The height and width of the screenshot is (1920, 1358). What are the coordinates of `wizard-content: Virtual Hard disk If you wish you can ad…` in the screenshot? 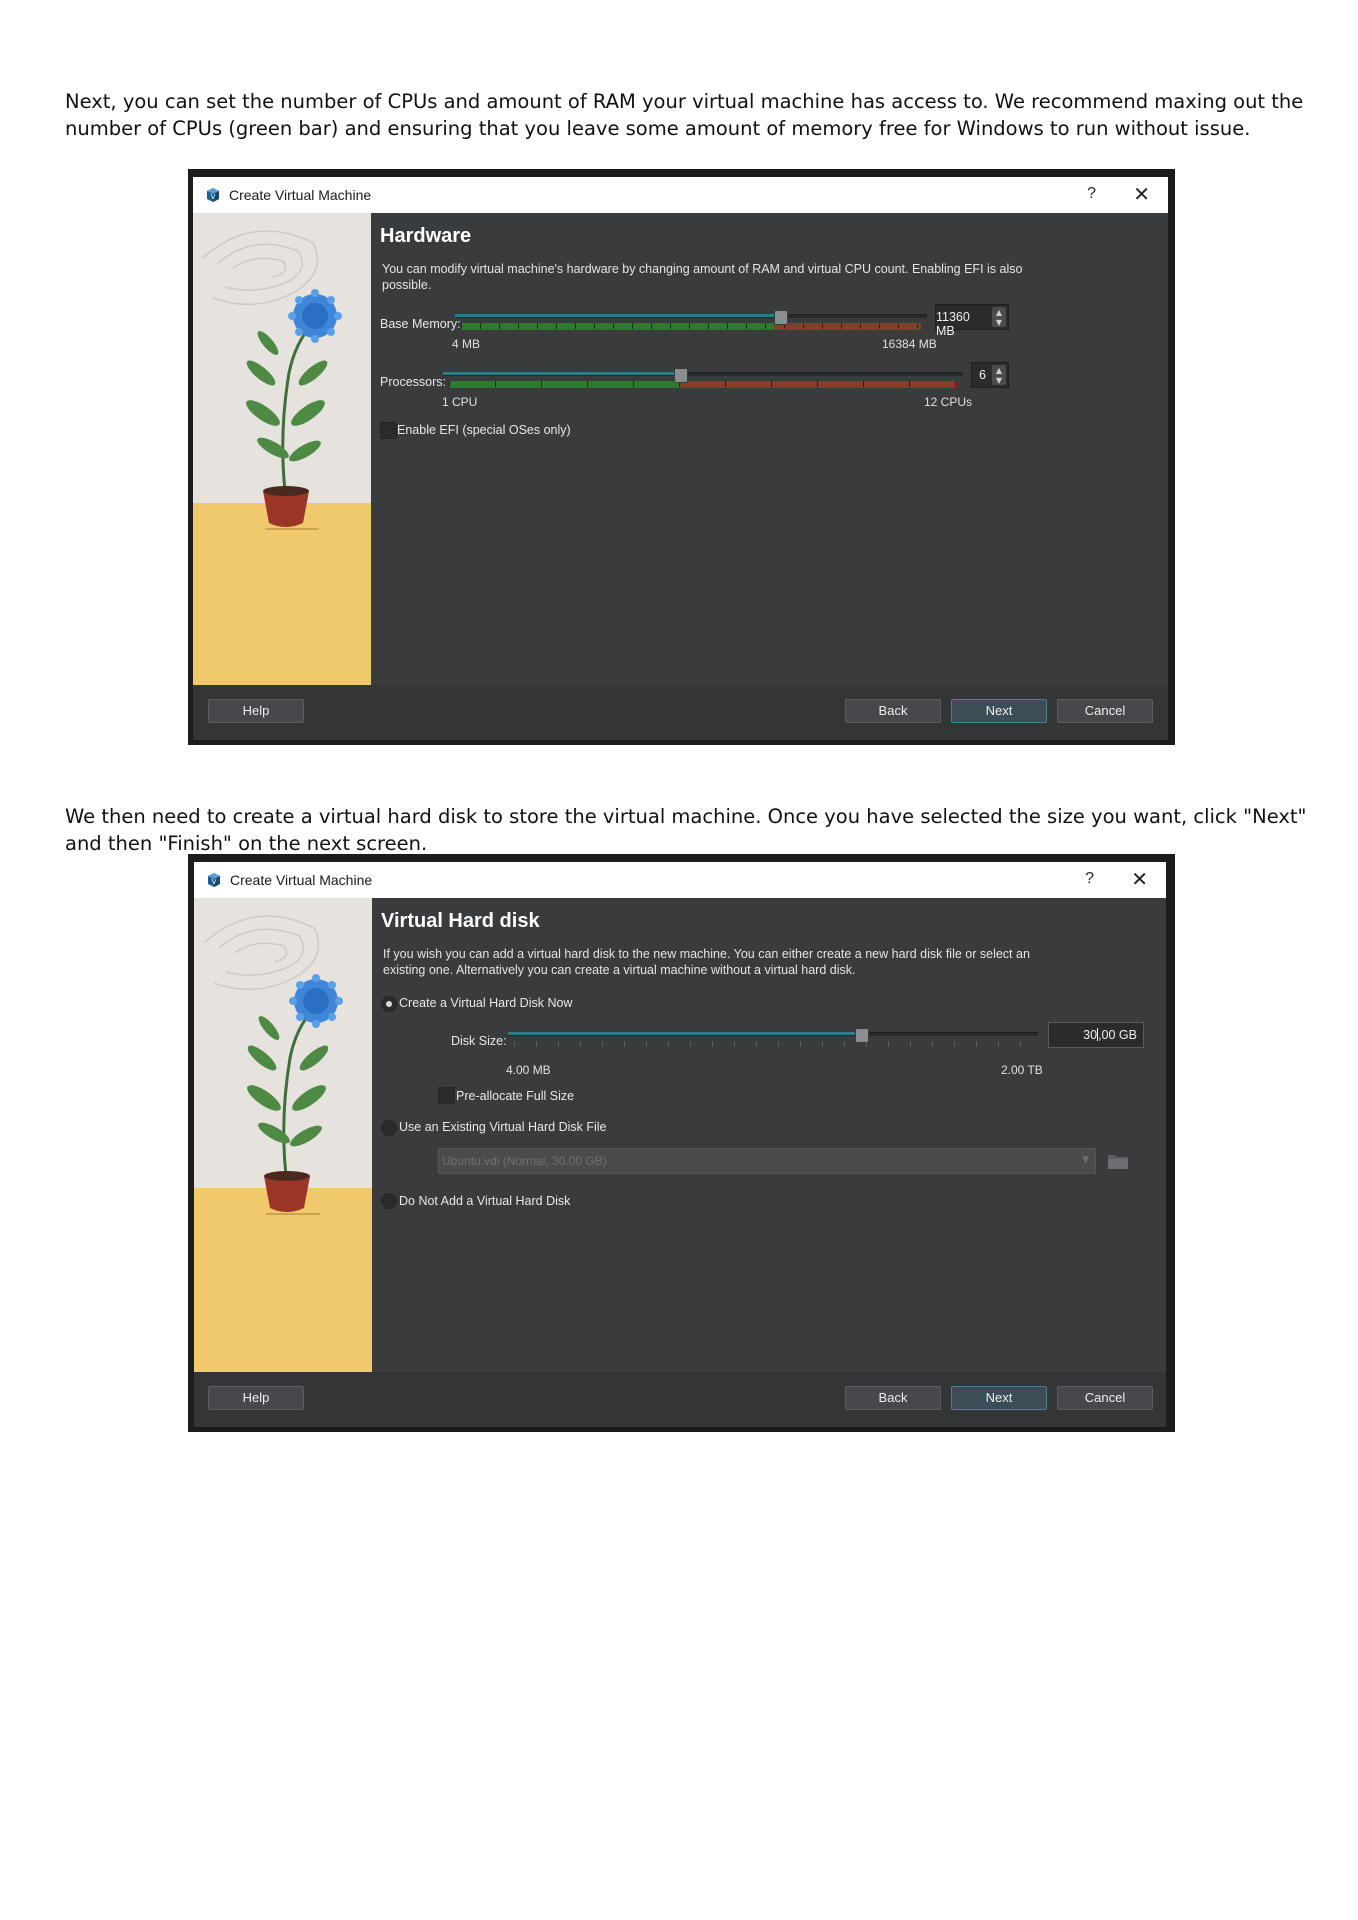 It's located at (769, 1135).